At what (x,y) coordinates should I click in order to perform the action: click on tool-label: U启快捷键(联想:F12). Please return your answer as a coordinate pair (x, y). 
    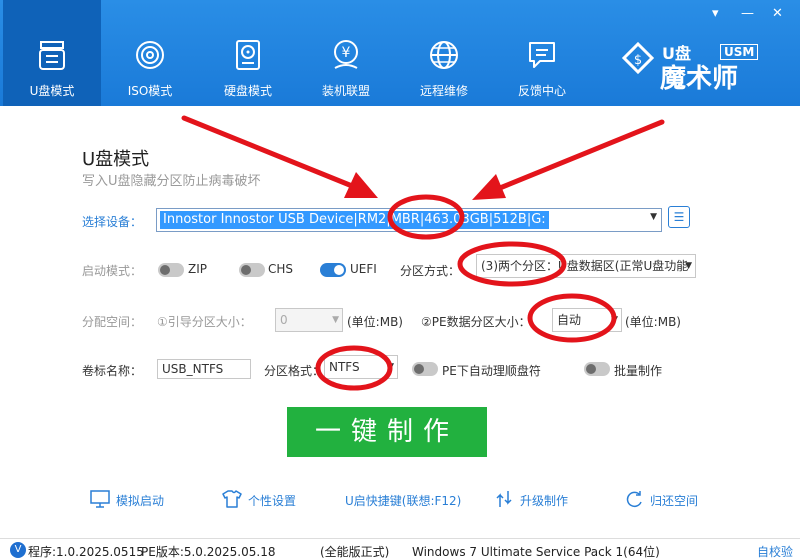
    Looking at the image, I should click on (403, 500).